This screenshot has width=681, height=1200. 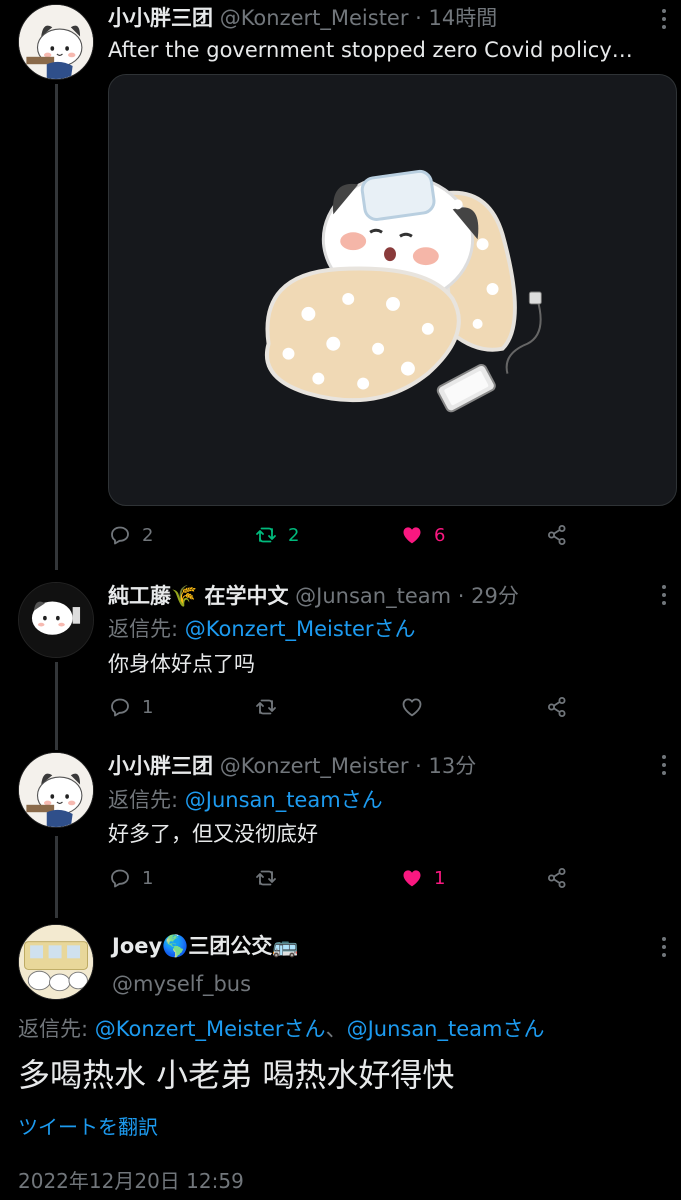 I want to click on tweet-actions: 2 2 6, so click(x=348, y=535).